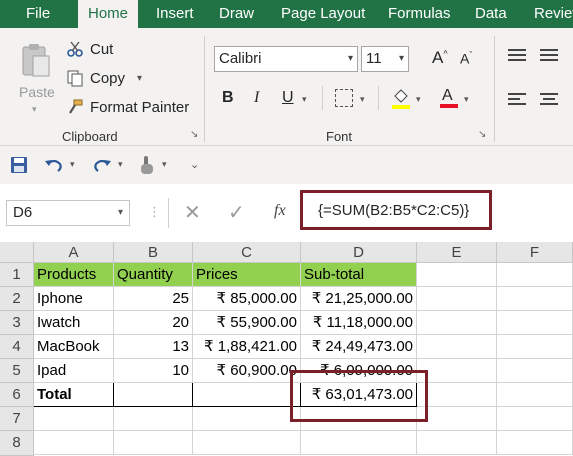 The height and width of the screenshot is (456, 573). I want to click on cell-d8, so click(359, 443).